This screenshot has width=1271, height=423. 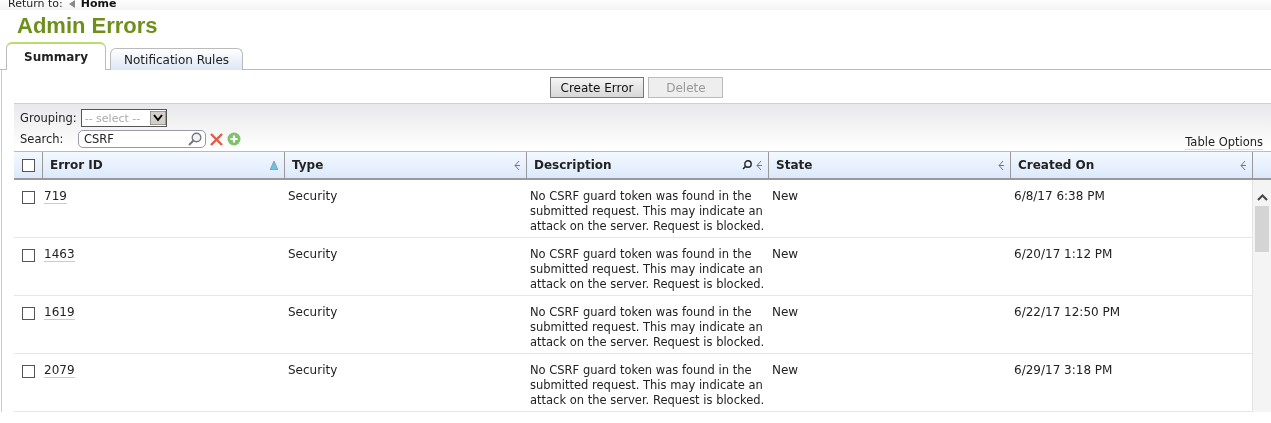 I want to click on select-all-checkbox, so click(x=28, y=165).